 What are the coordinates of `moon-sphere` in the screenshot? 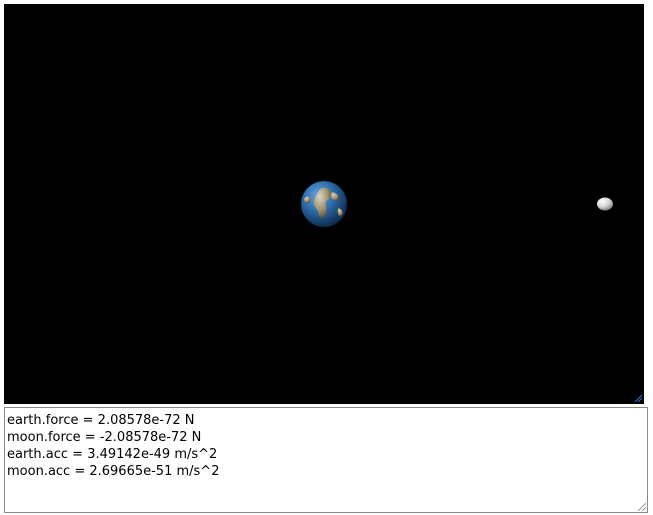 It's located at (605, 204).